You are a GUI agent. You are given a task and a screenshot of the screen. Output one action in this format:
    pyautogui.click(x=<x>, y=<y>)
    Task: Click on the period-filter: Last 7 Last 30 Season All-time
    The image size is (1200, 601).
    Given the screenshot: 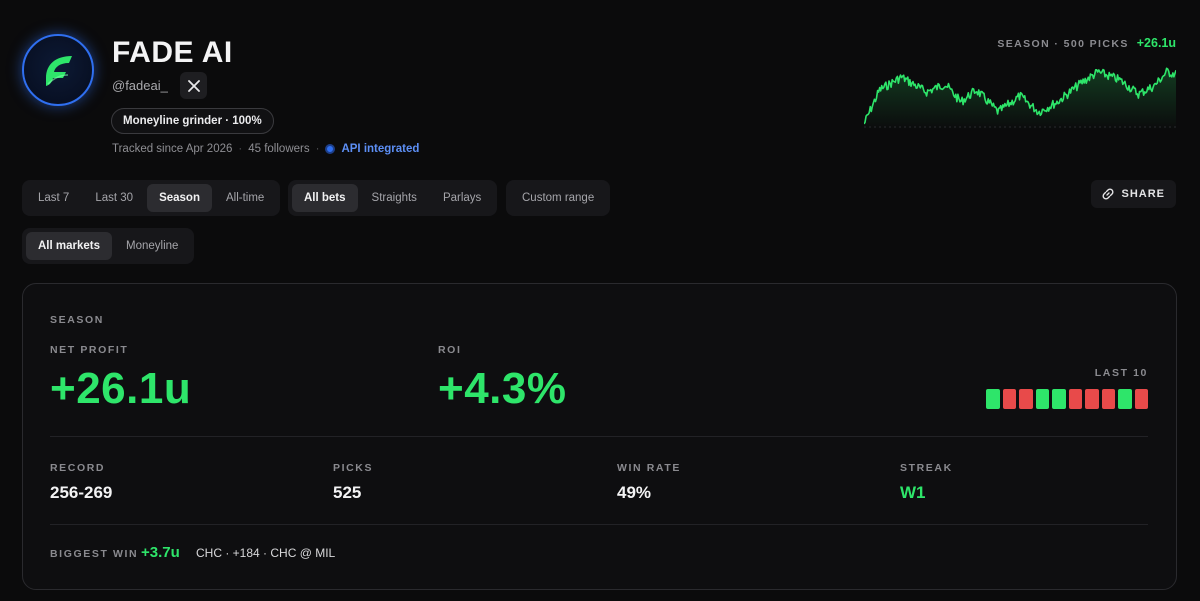 What is the action you would take?
    pyautogui.click(x=151, y=198)
    